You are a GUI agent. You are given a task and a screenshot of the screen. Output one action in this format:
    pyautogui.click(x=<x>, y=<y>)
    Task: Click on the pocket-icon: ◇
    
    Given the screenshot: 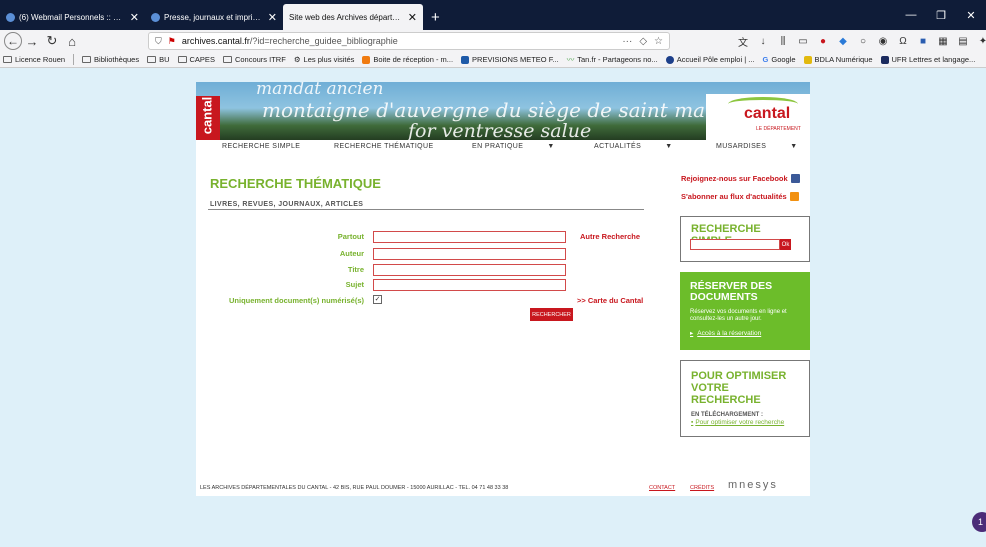 What is the action you would take?
    pyautogui.click(x=643, y=41)
    